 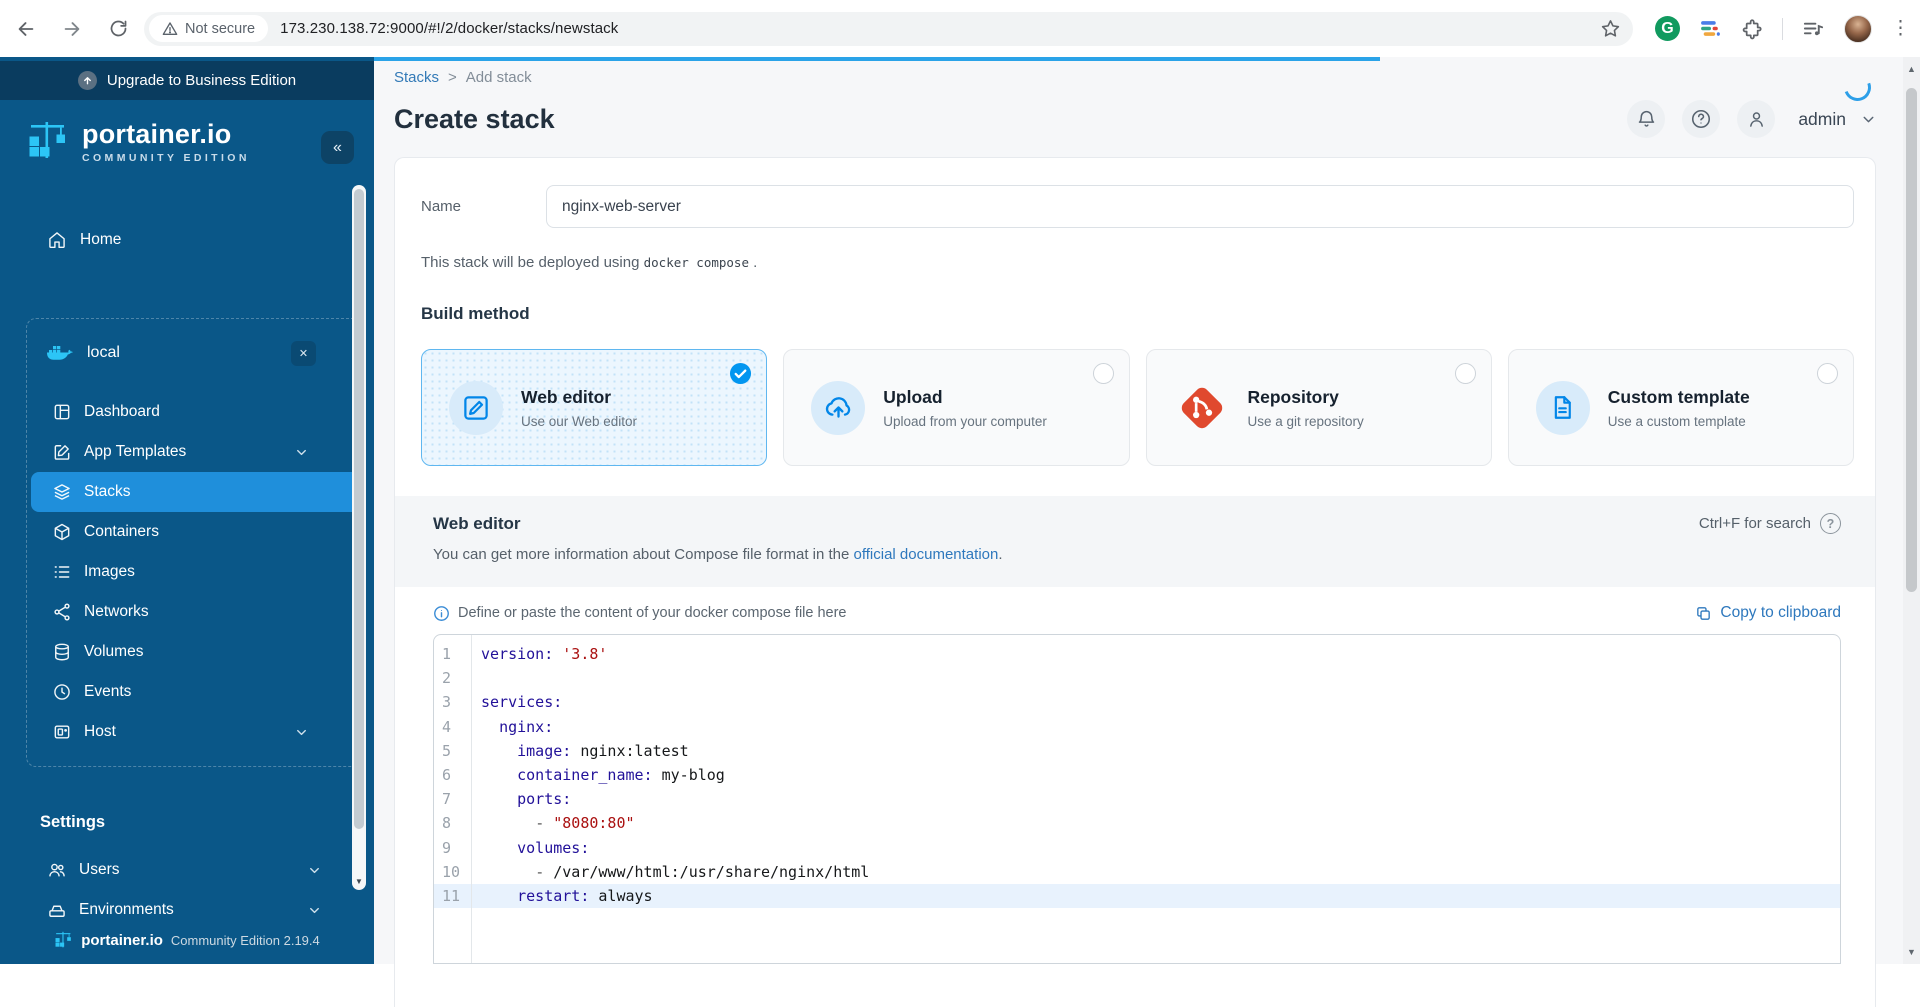 What do you see at coordinates (1305, 421) in the screenshot?
I see `card-subtitle: Use a git repository` at bounding box center [1305, 421].